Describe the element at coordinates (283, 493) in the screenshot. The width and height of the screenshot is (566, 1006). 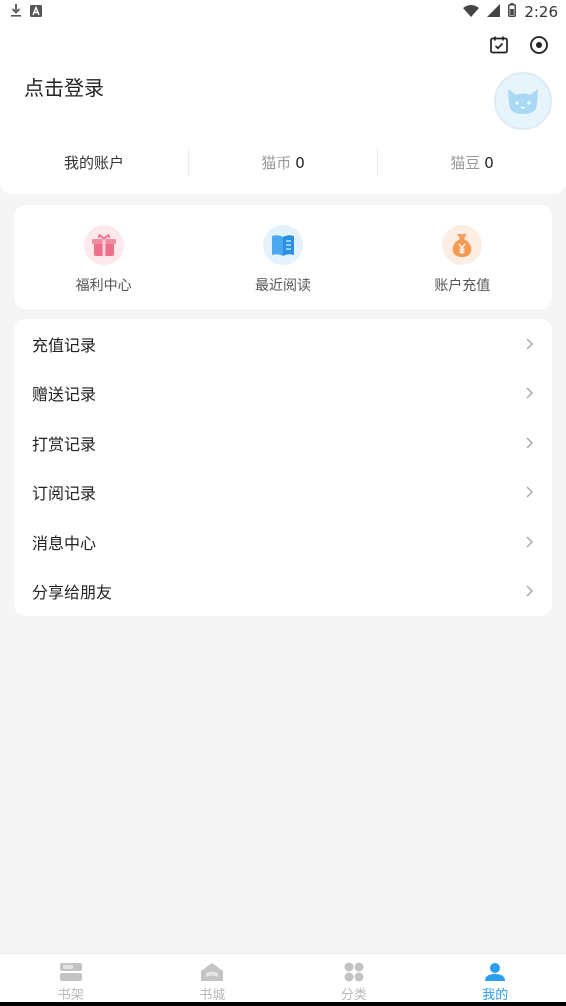
I see `menu-item-subscription-records: 订阅记录` at that location.